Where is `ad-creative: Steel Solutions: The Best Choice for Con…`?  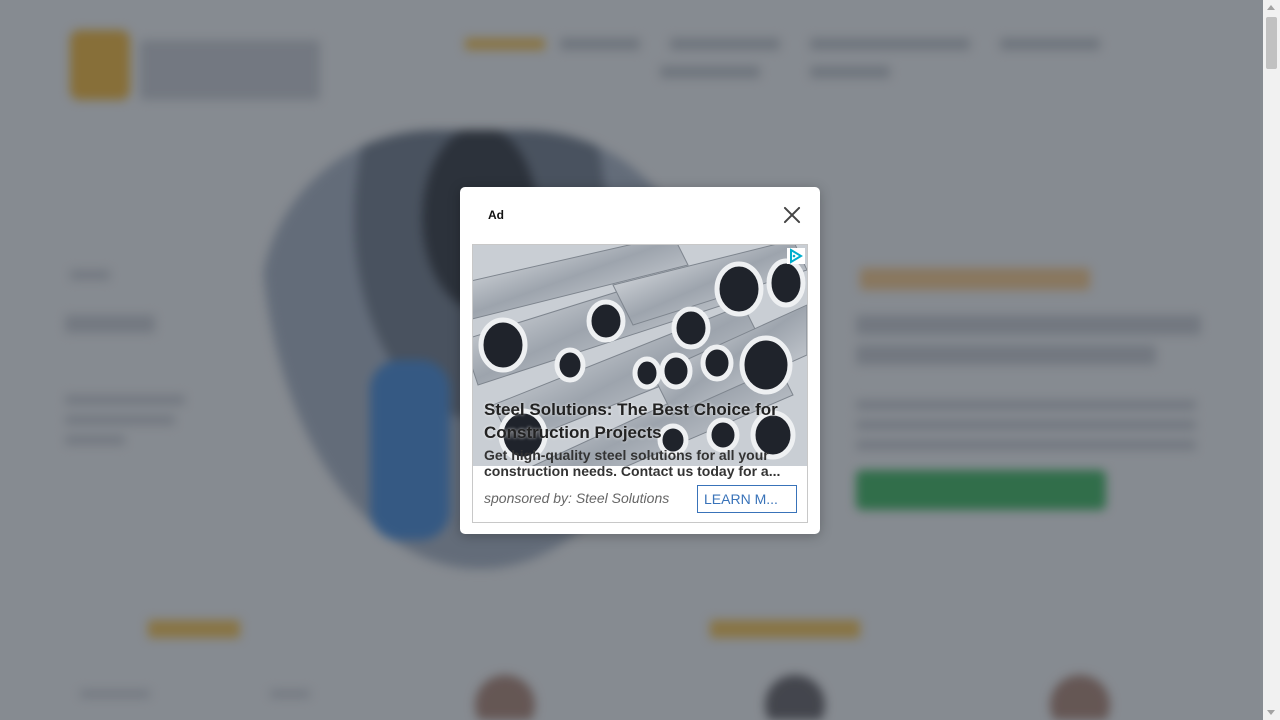 ad-creative: Steel Solutions: The Best Choice for Con… is located at coordinates (640, 383).